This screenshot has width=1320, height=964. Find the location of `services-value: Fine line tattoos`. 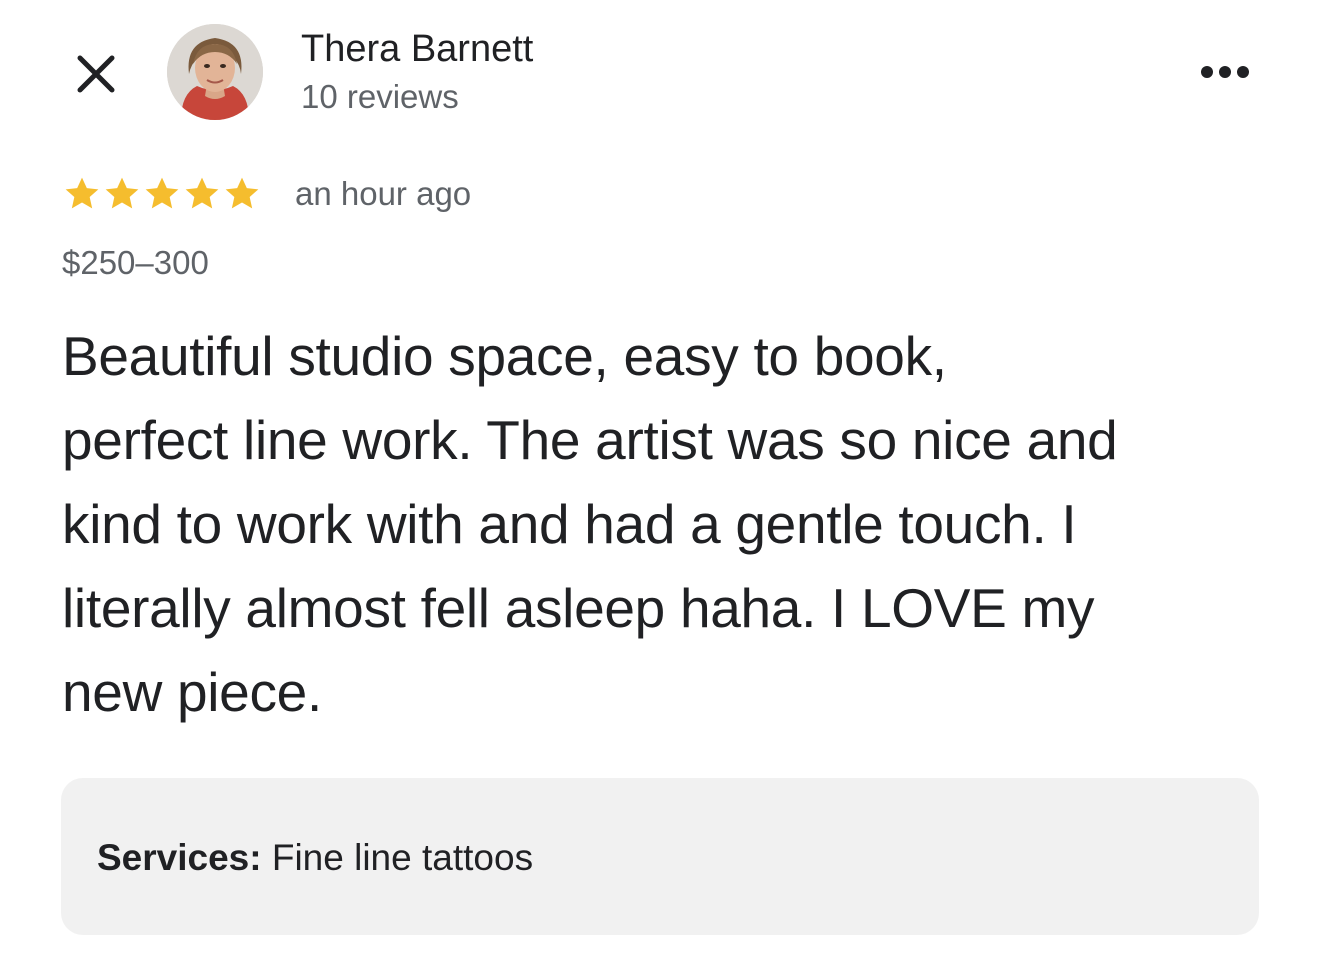

services-value: Fine line tattoos is located at coordinates (402, 857).